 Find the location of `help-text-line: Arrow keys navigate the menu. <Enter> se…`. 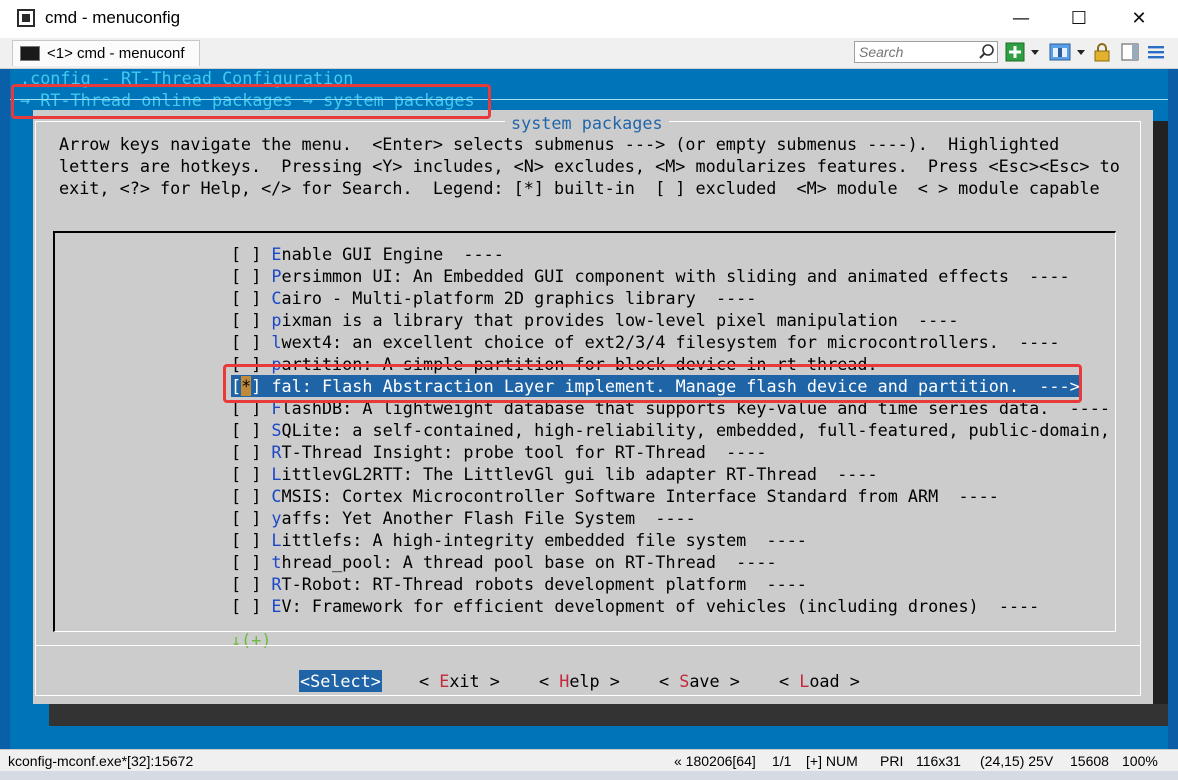

help-text-line: Arrow keys navigate the menu. <Enter> se… is located at coordinates (559, 144).